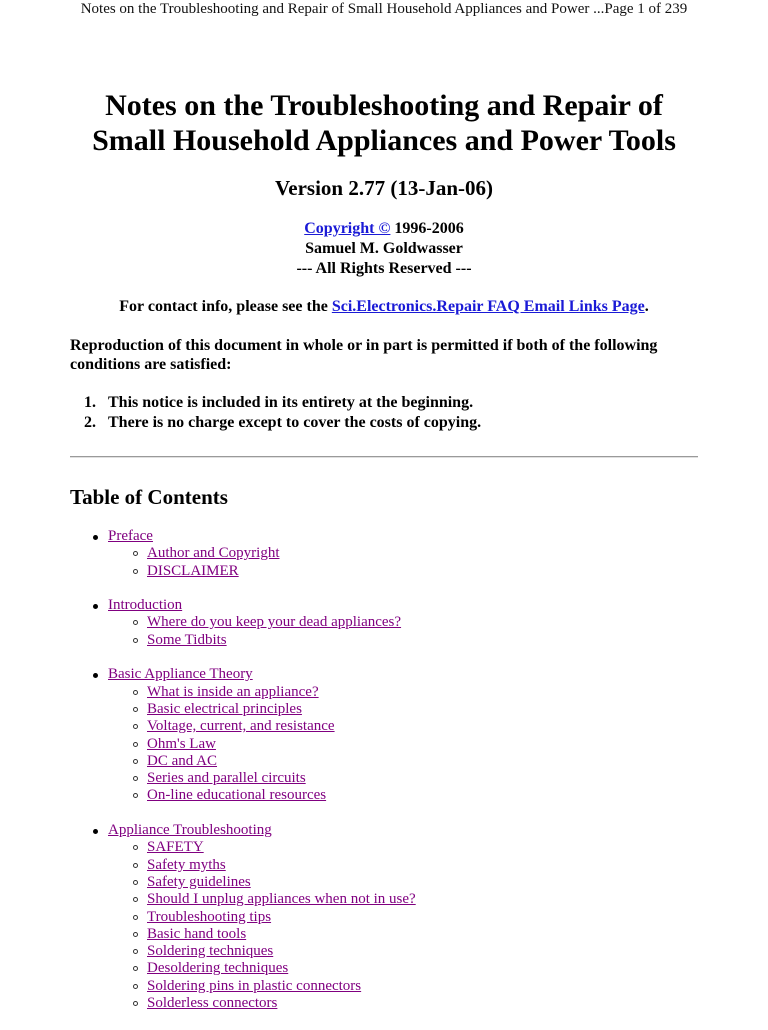 This screenshot has width=768, height=1030. What do you see at coordinates (384, 571) in the screenshot?
I see `toc-subentry: DISCLAIMER` at bounding box center [384, 571].